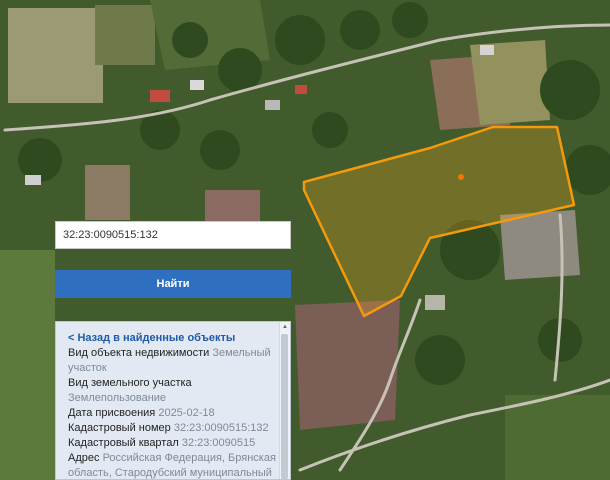  I want to click on info-label: Адрес, so click(84, 458).